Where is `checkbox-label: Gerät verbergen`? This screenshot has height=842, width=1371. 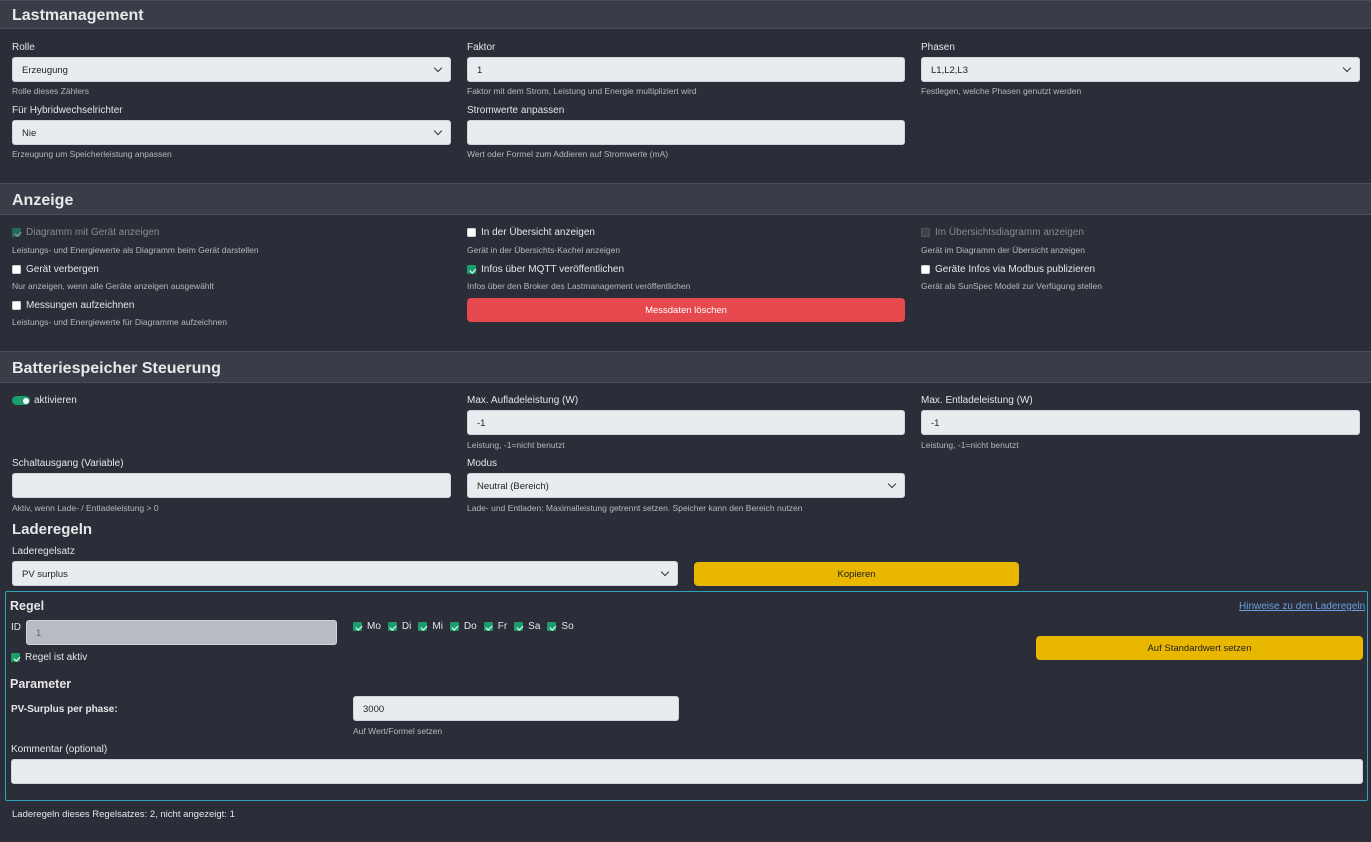 checkbox-label: Gerät verbergen is located at coordinates (62, 269).